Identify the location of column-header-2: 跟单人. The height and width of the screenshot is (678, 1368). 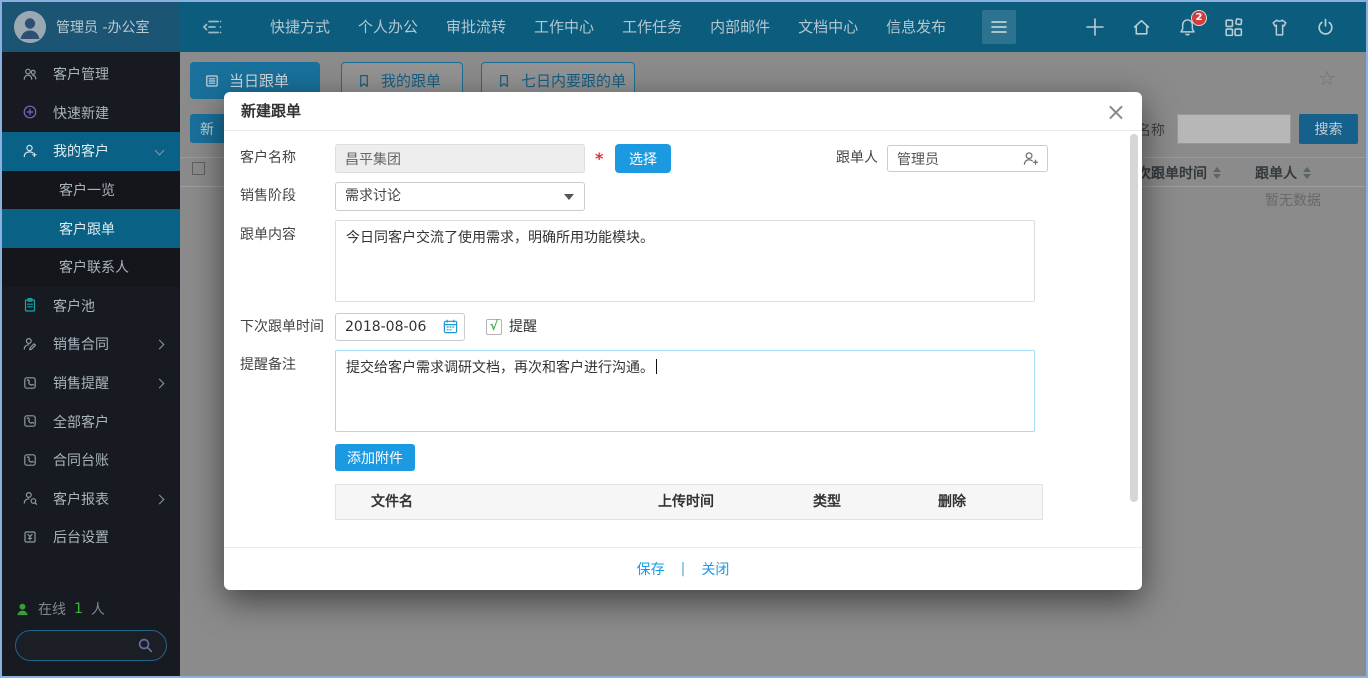
(1283, 173).